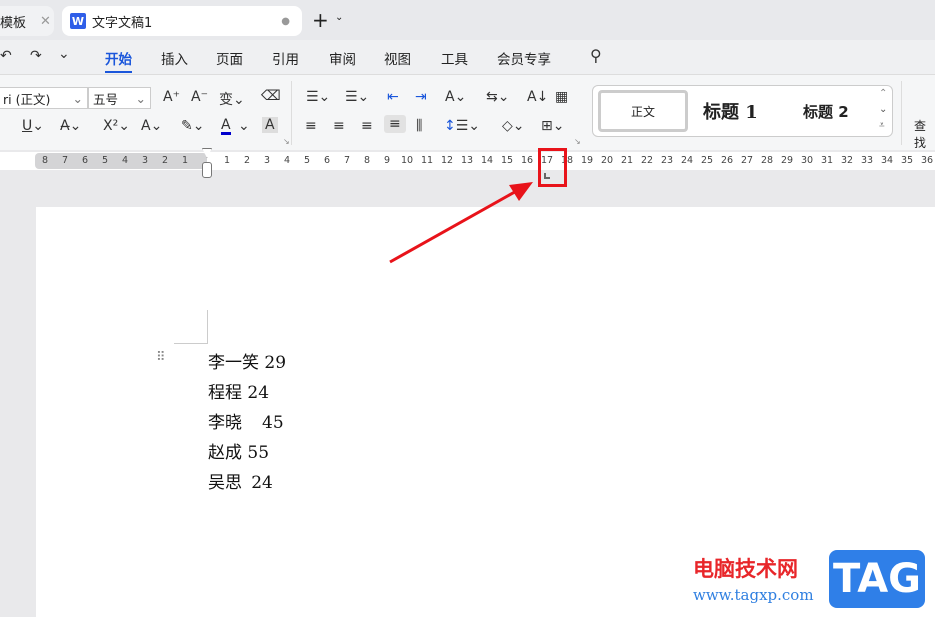  What do you see at coordinates (161, 357) in the screenshot?
I see `drag-handle-icon: ⠿` at bounding box center [161, 357].